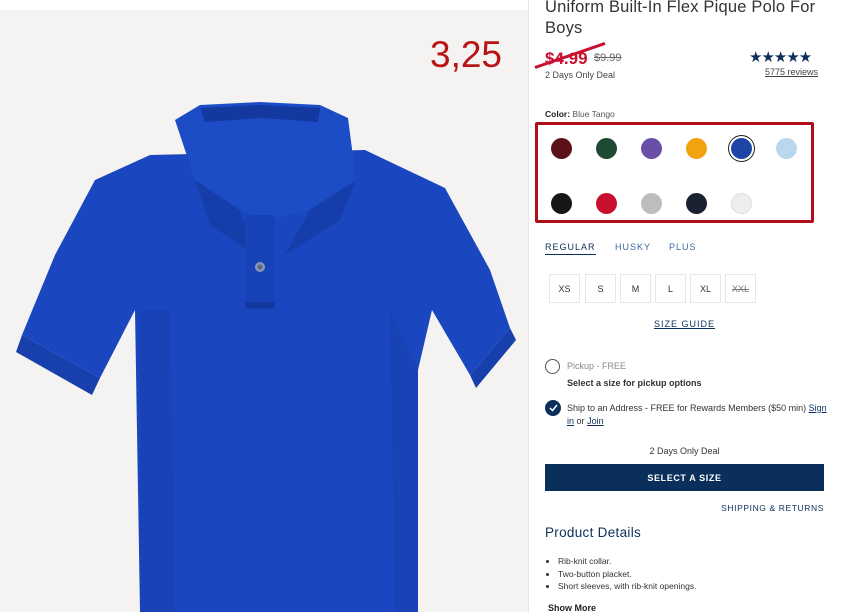 The image size is (843, 613). I want to click on color-swatch-white, so click(741, 203).